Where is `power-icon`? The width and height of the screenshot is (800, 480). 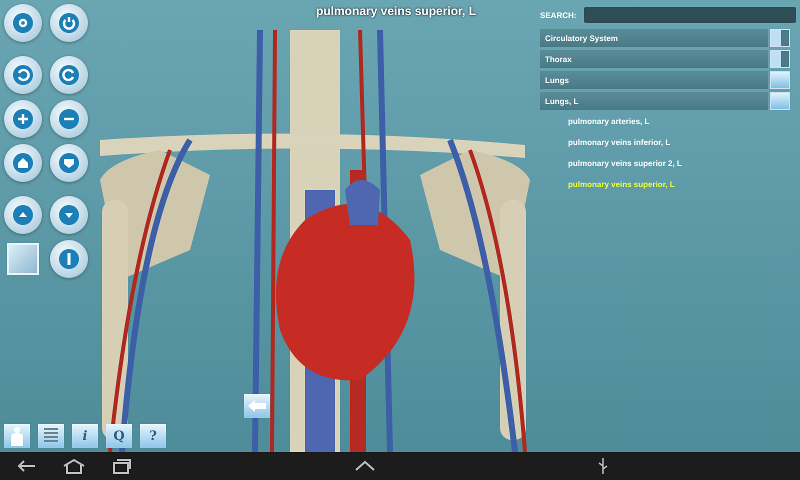 power-icon is located at coordinates (69, 23).